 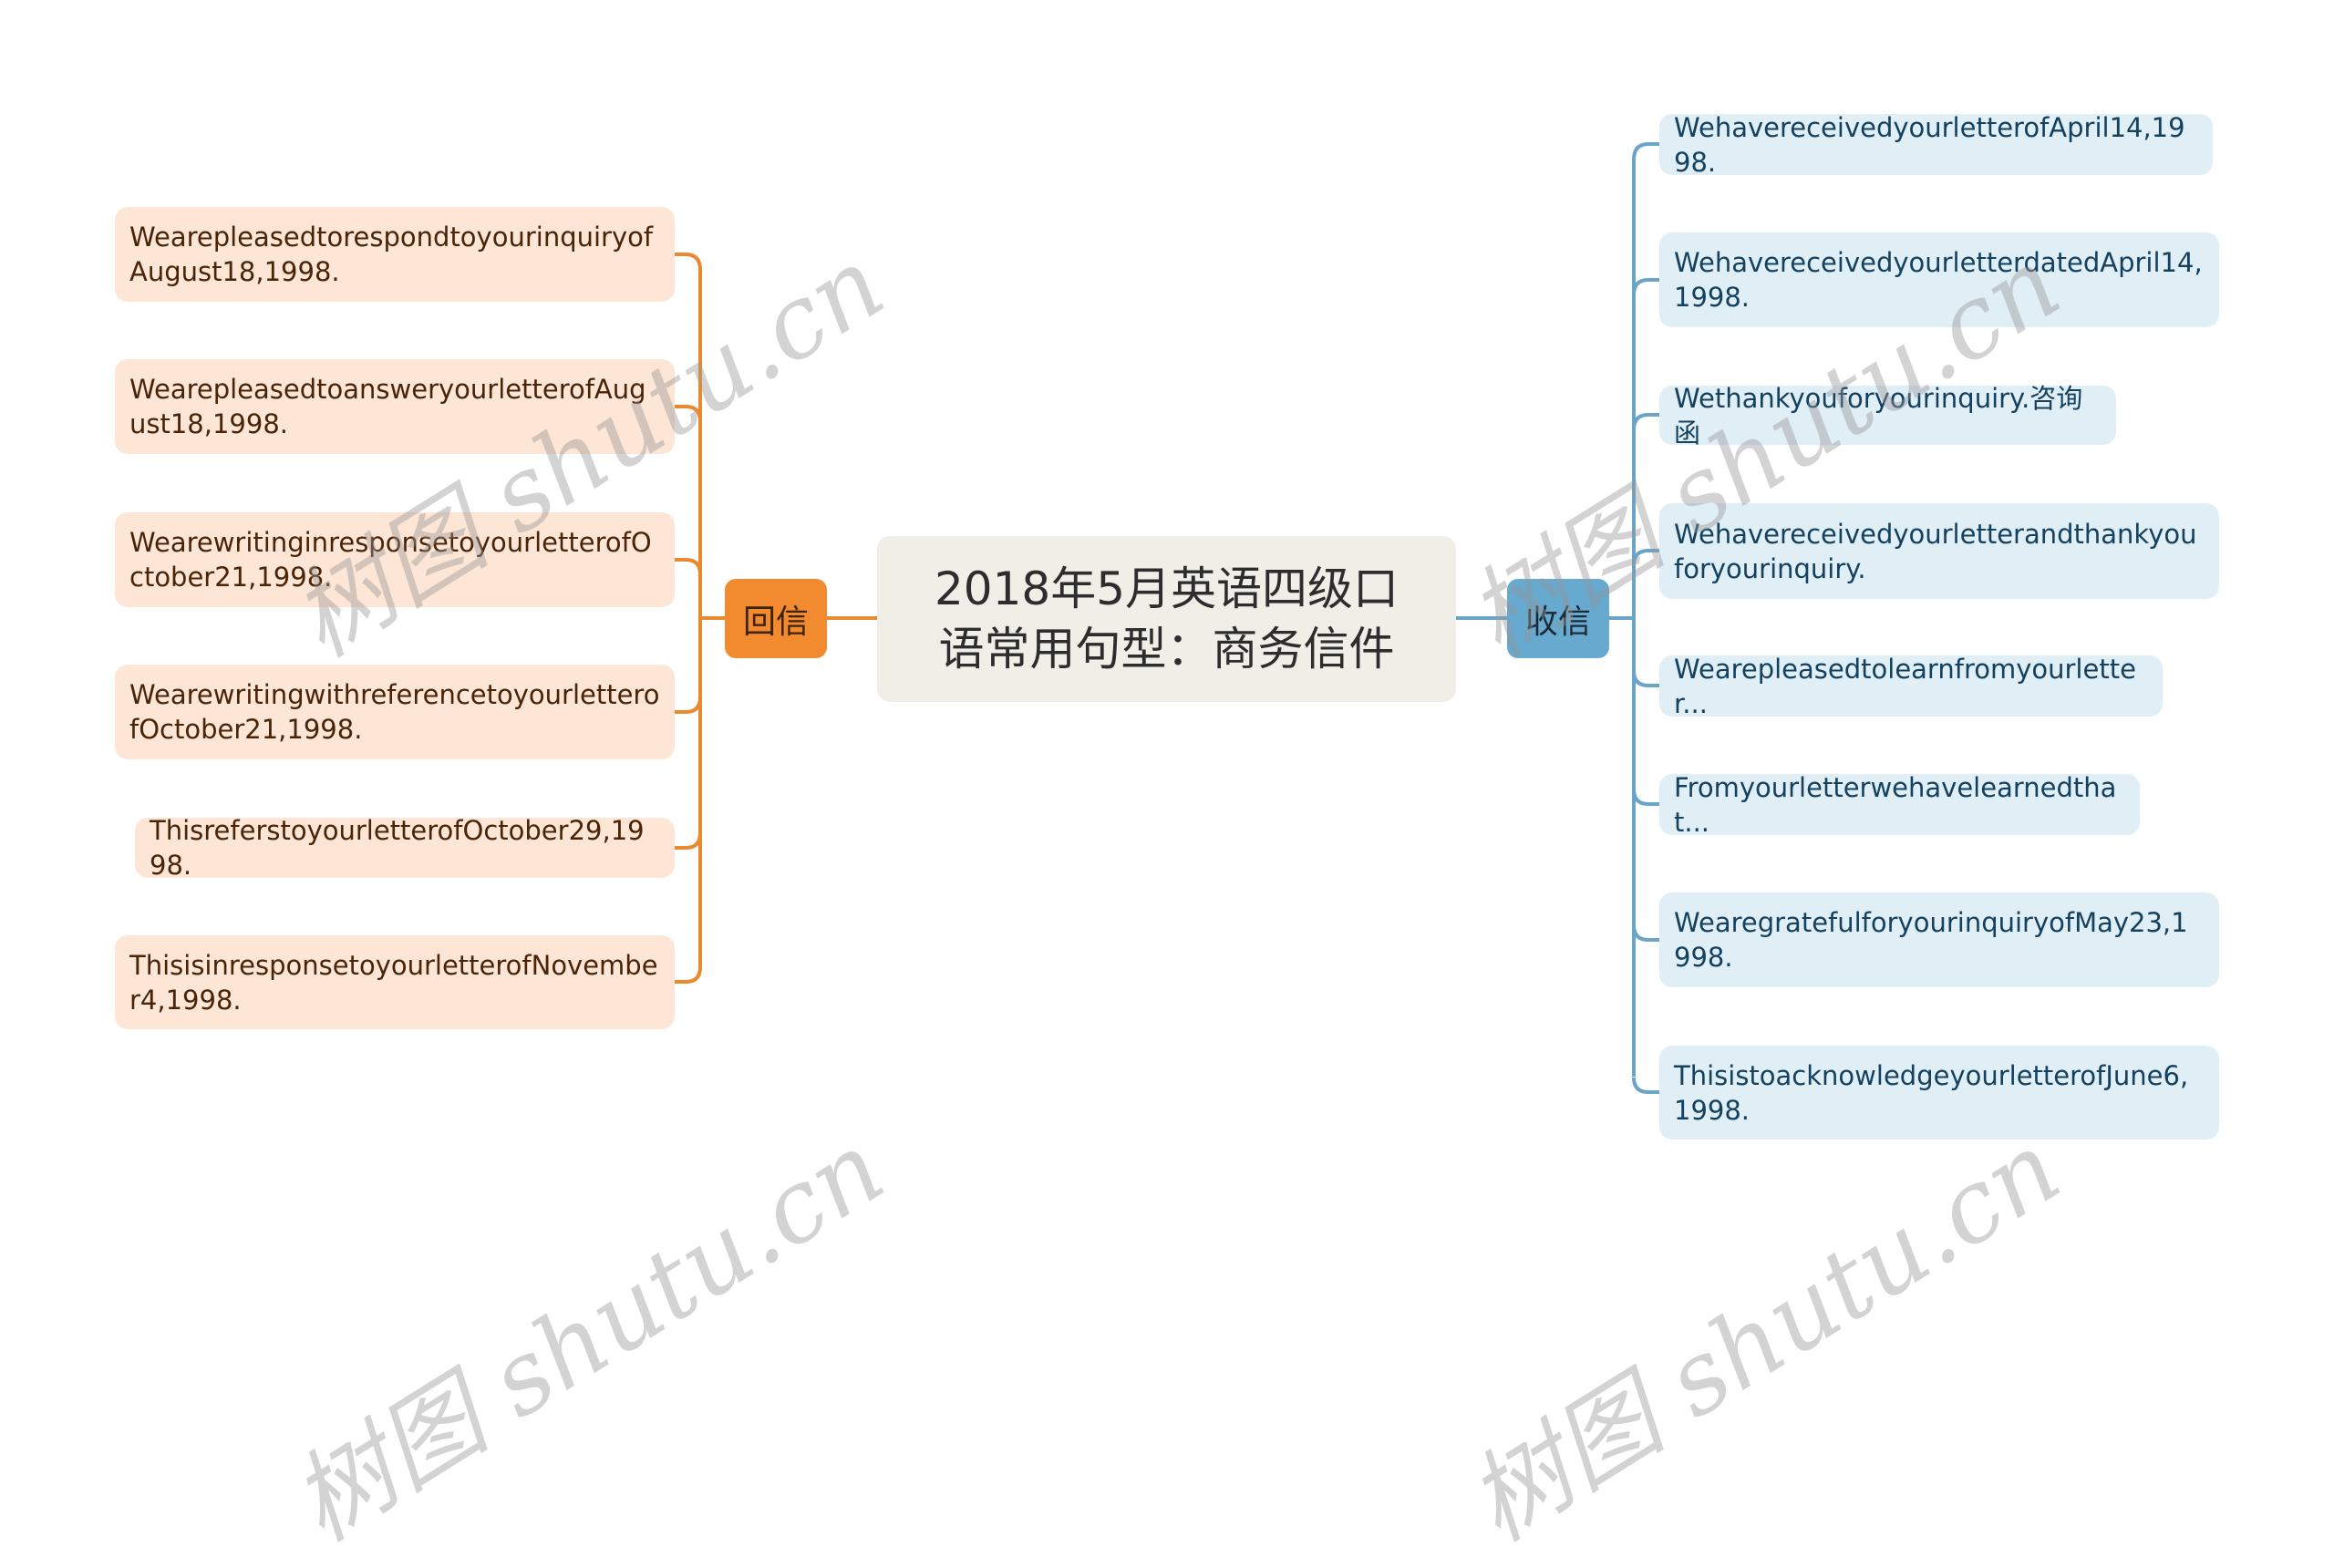 I want to click on right-leaf-text: WehavereceivedyourletterofApril14,1998., so click(x=1929, y=144).